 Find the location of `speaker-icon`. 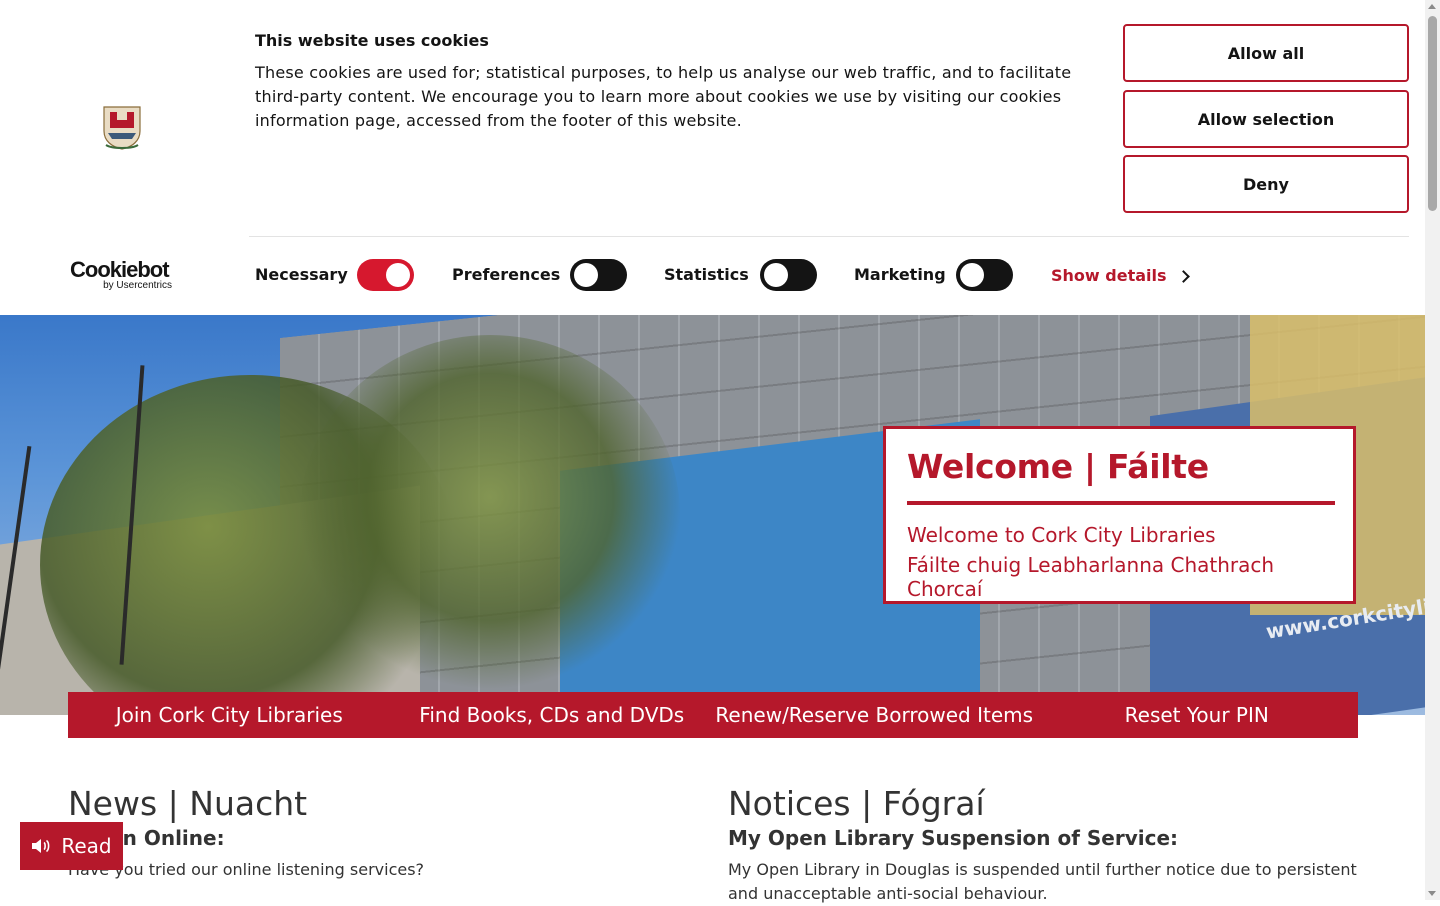

speaker-icon is located at coordinates (41, 846).